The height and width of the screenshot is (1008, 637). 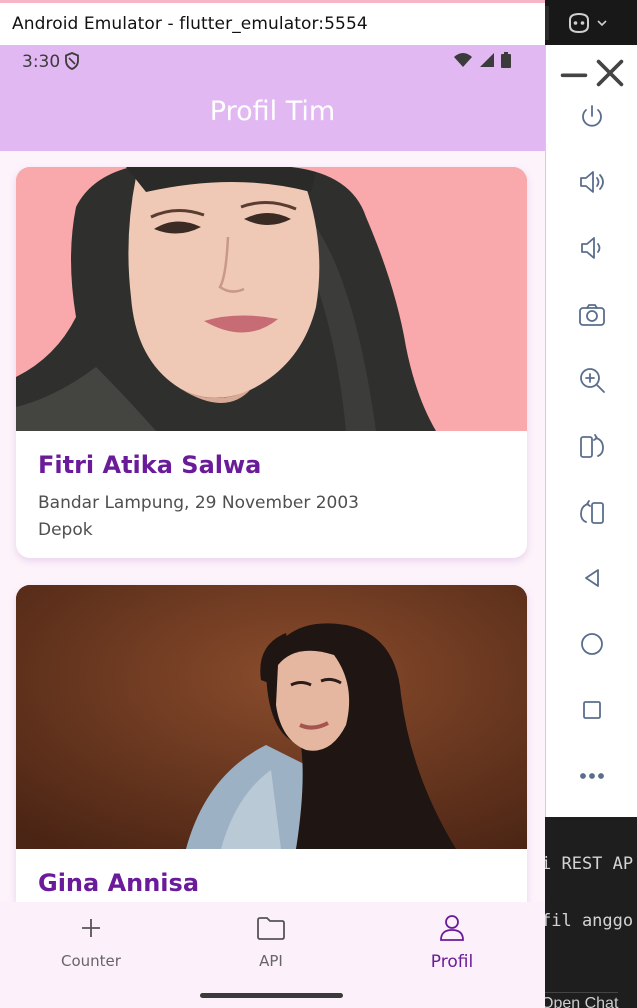 What do you see at coordinates (589, 921) in the screenshot?
I see `ide-text-line: fil anggo` at bounding box center [589, 921].